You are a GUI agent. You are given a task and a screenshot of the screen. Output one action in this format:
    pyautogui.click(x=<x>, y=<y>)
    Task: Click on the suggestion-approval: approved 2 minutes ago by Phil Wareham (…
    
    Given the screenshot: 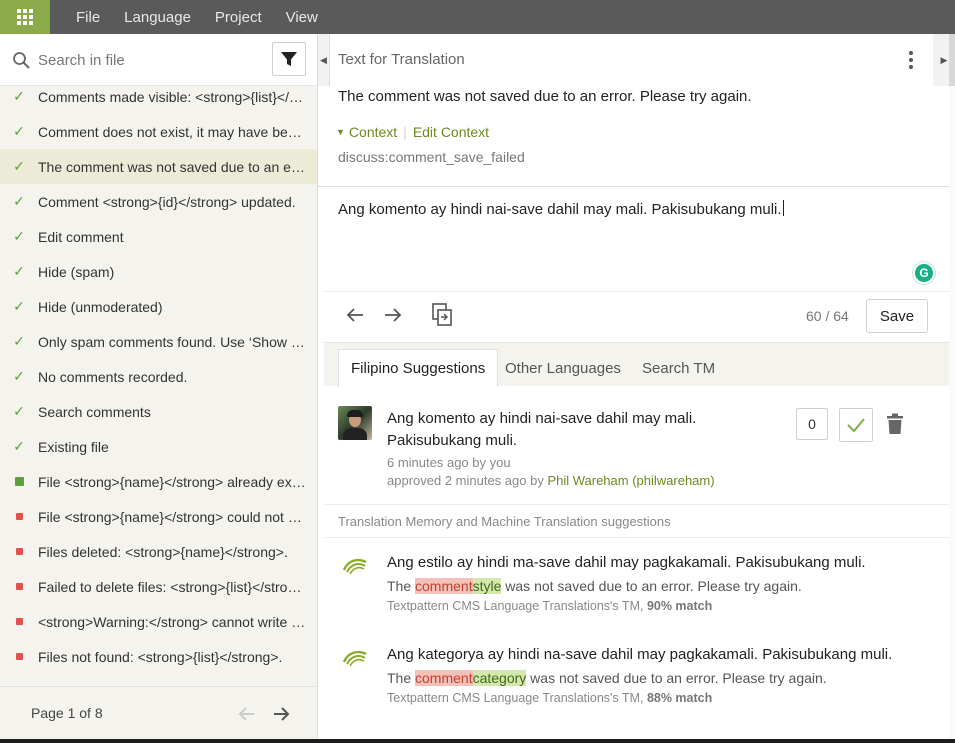 What is the action you would take?
    pyautogui.click(x=551, y=480)
    